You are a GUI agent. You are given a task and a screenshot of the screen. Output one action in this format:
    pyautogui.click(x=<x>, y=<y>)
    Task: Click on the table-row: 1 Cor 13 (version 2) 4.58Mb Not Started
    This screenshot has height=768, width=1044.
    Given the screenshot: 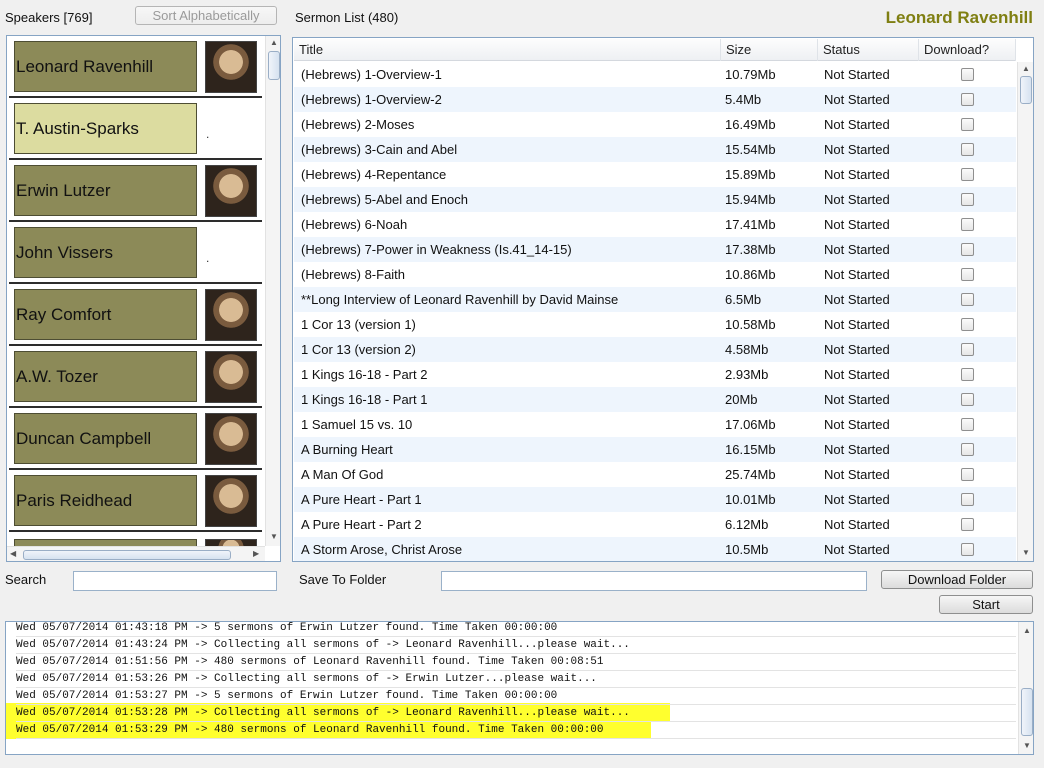 What is the action you would take?
    pyautogui.click(x=655, y=349)
    